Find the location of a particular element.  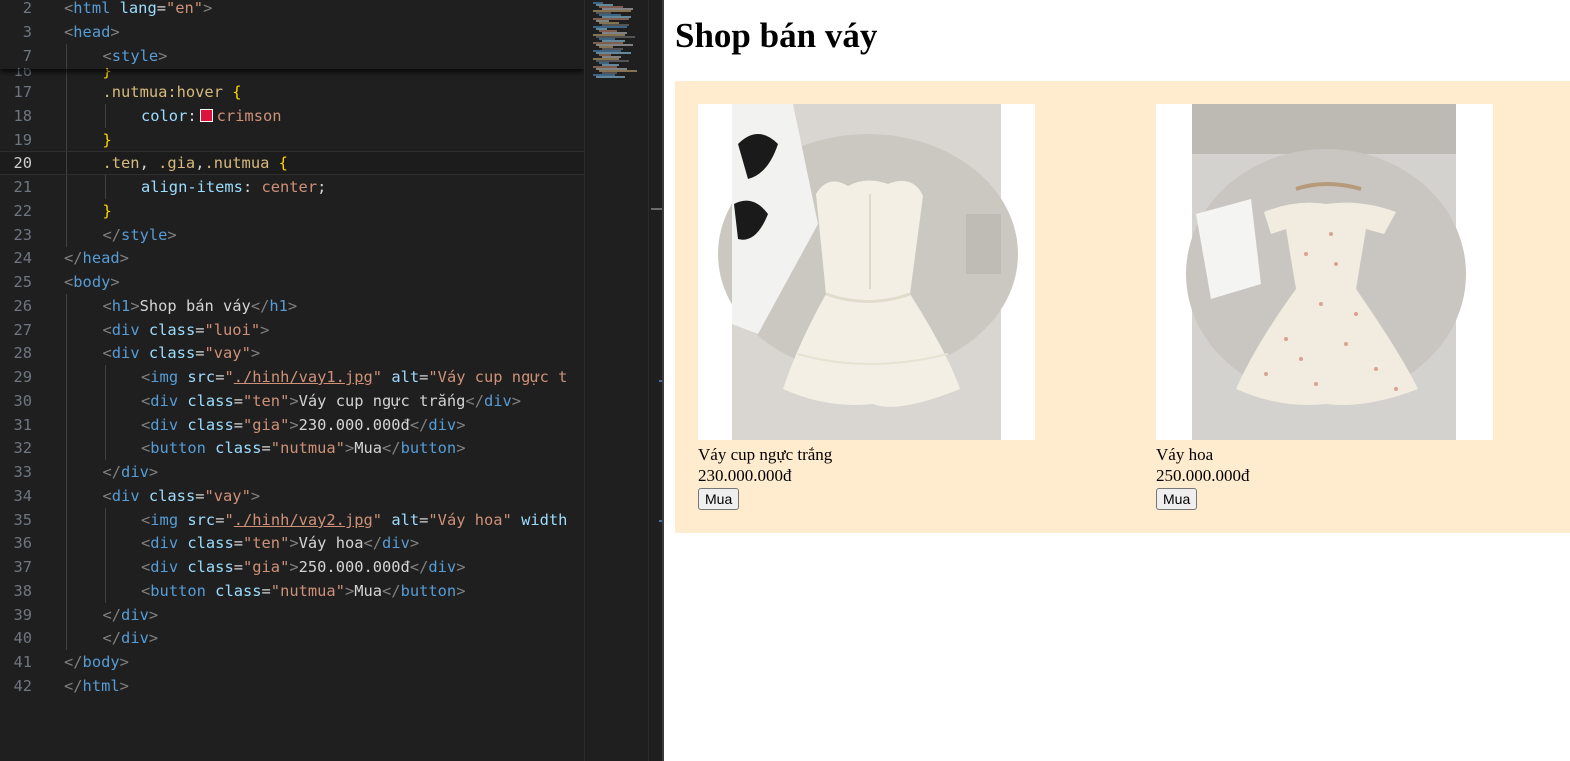

editor-scrollbar is located at coordinates (655, 380).